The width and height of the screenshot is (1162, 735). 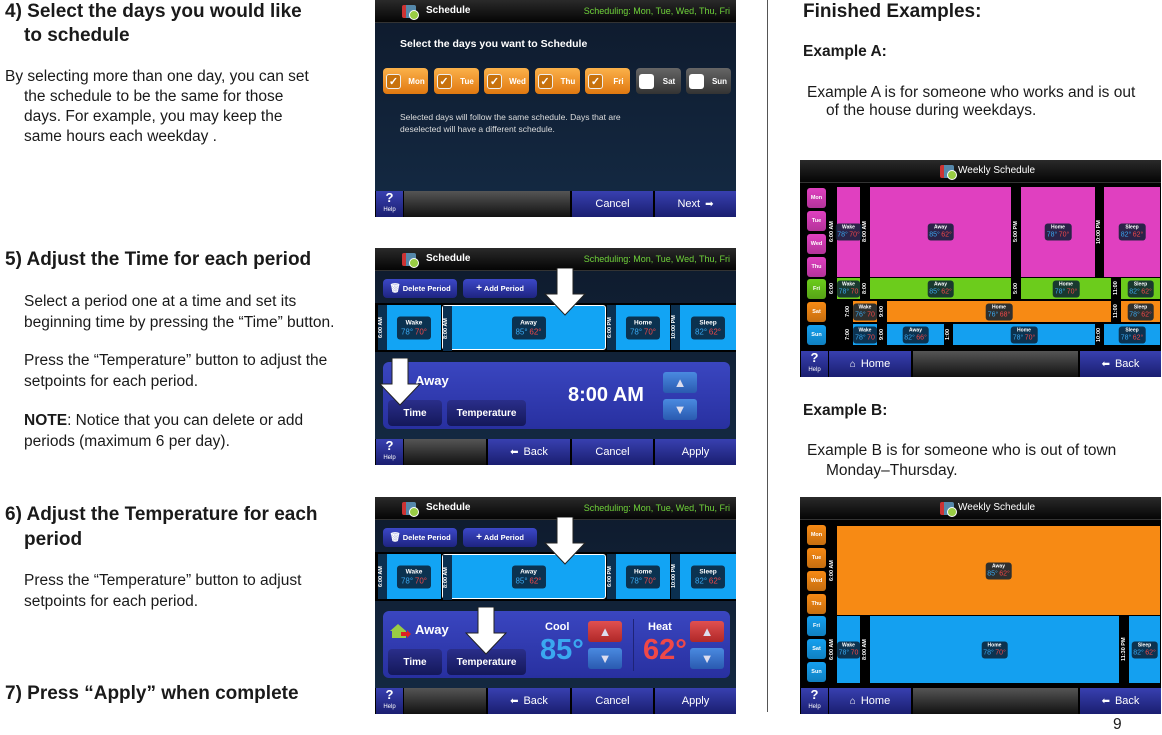 I want to click on day-toggle-mon: ✓ Mon, so click(x=405, y=81).